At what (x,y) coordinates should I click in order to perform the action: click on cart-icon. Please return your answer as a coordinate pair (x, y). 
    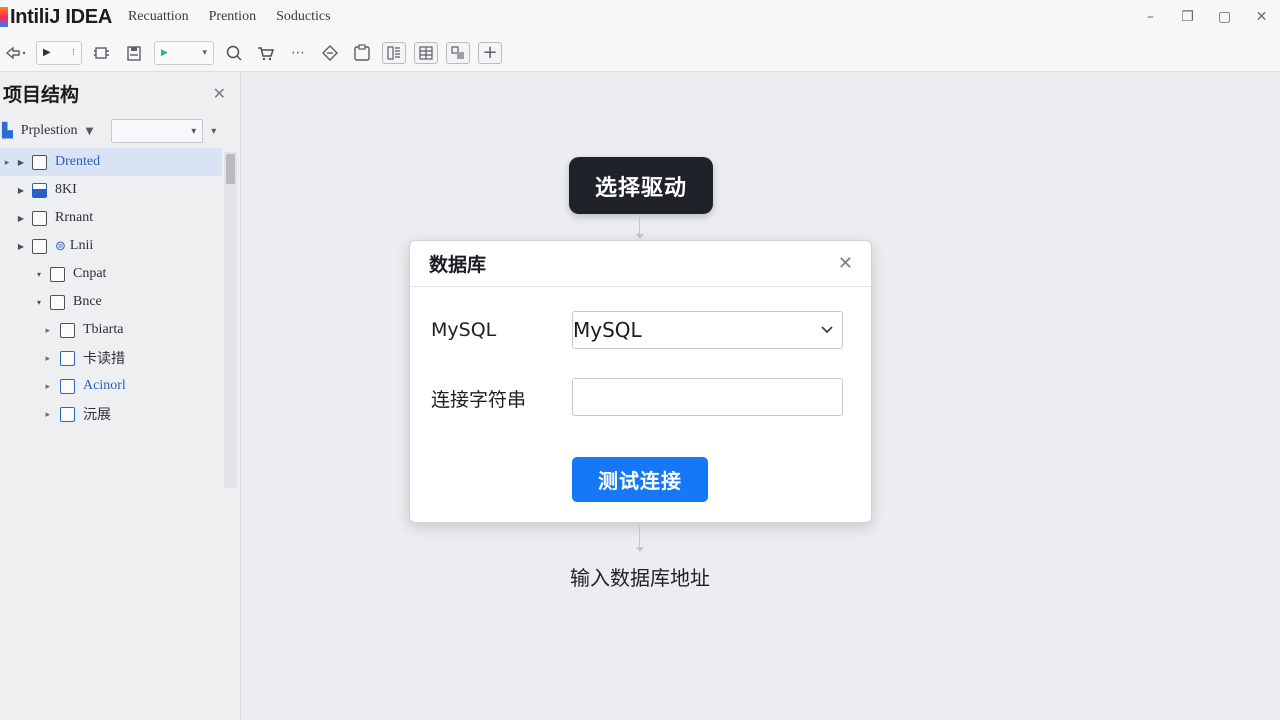
    Looking at the image, I should click on (266, 53).